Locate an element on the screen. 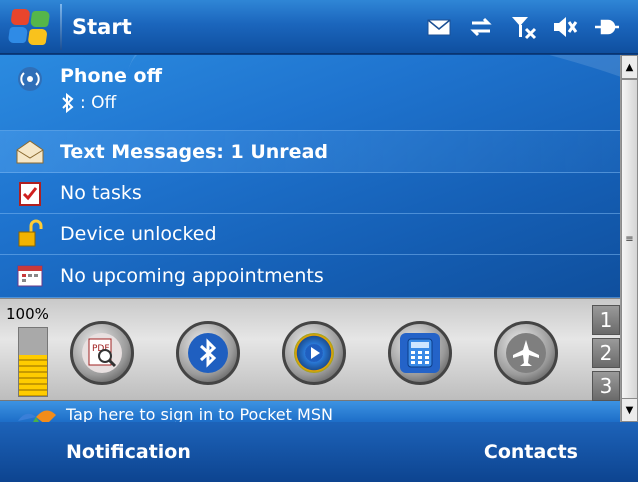  tasks-icon is located at coordinates (30, 194).